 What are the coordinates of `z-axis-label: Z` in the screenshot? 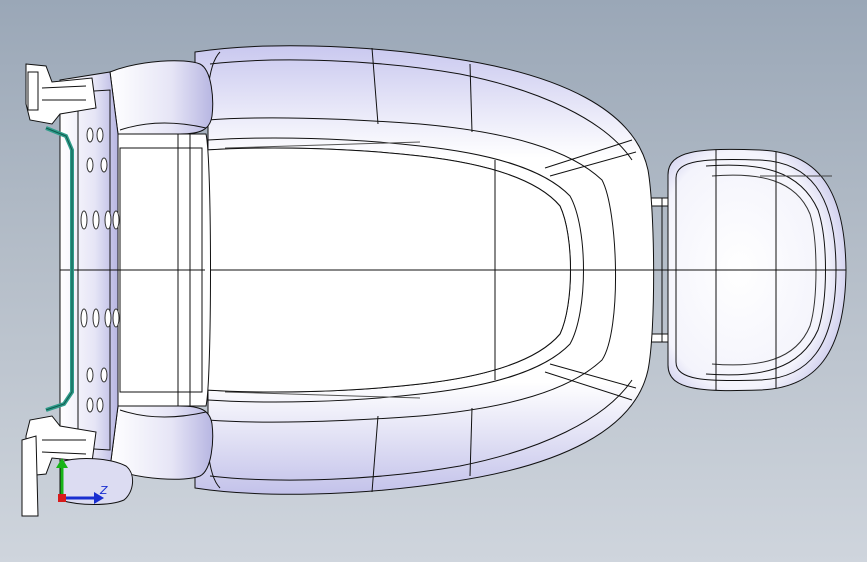 It's located at (103, 490).